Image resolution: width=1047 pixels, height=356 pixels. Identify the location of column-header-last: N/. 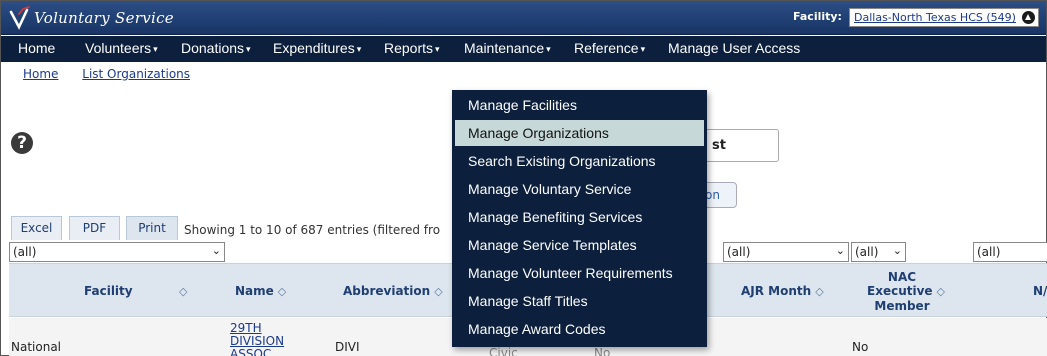
(1040, 291).